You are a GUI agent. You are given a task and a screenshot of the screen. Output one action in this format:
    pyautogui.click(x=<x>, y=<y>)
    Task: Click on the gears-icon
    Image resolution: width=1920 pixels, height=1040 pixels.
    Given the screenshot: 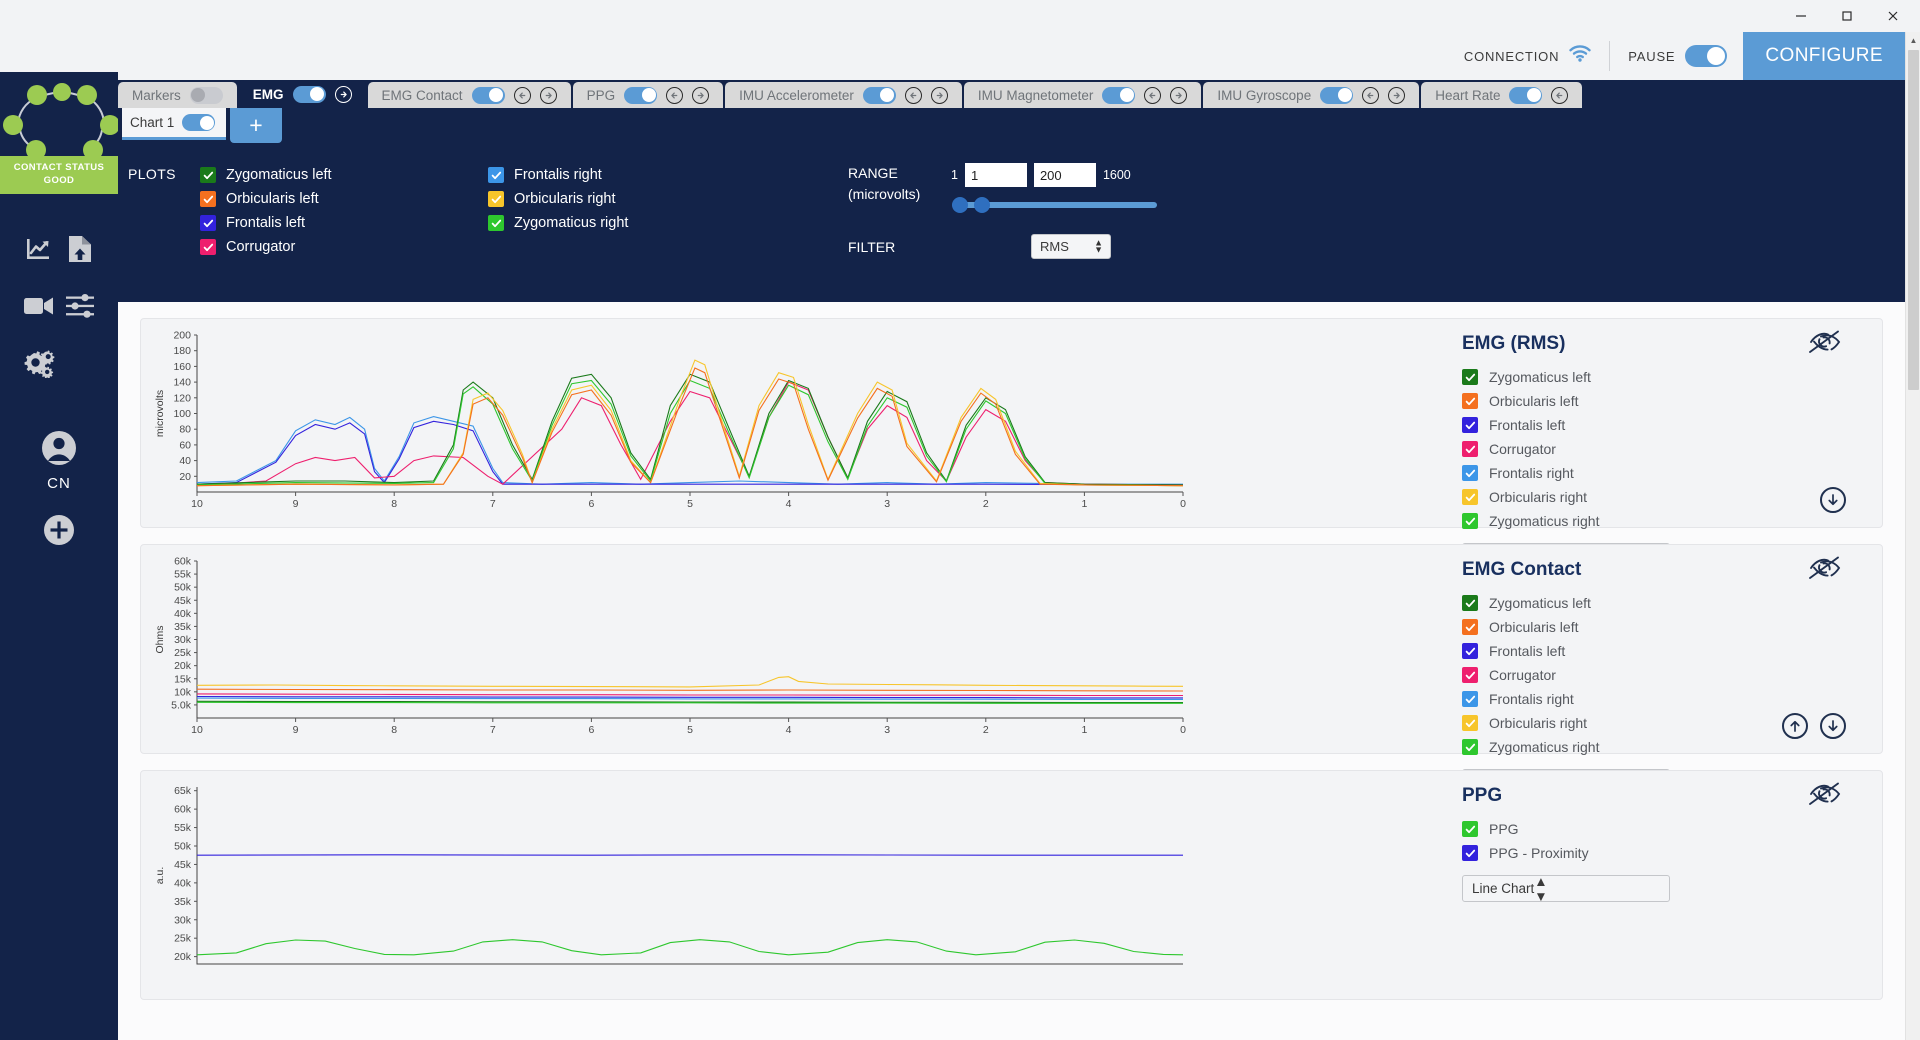 What is the action you would take?
    pyautogui.click(x=39, y=363)
    